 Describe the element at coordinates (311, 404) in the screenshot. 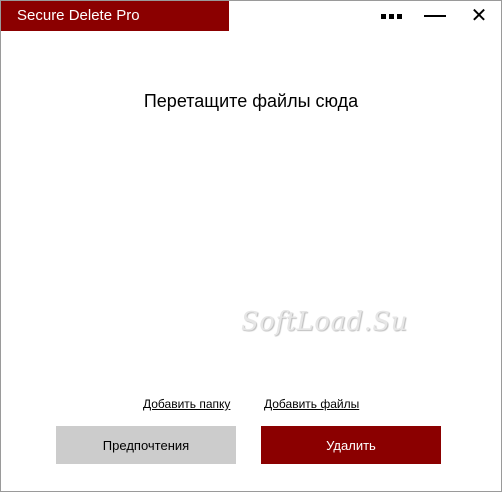

I see `add-files-link: Добавить файлы` at that location.